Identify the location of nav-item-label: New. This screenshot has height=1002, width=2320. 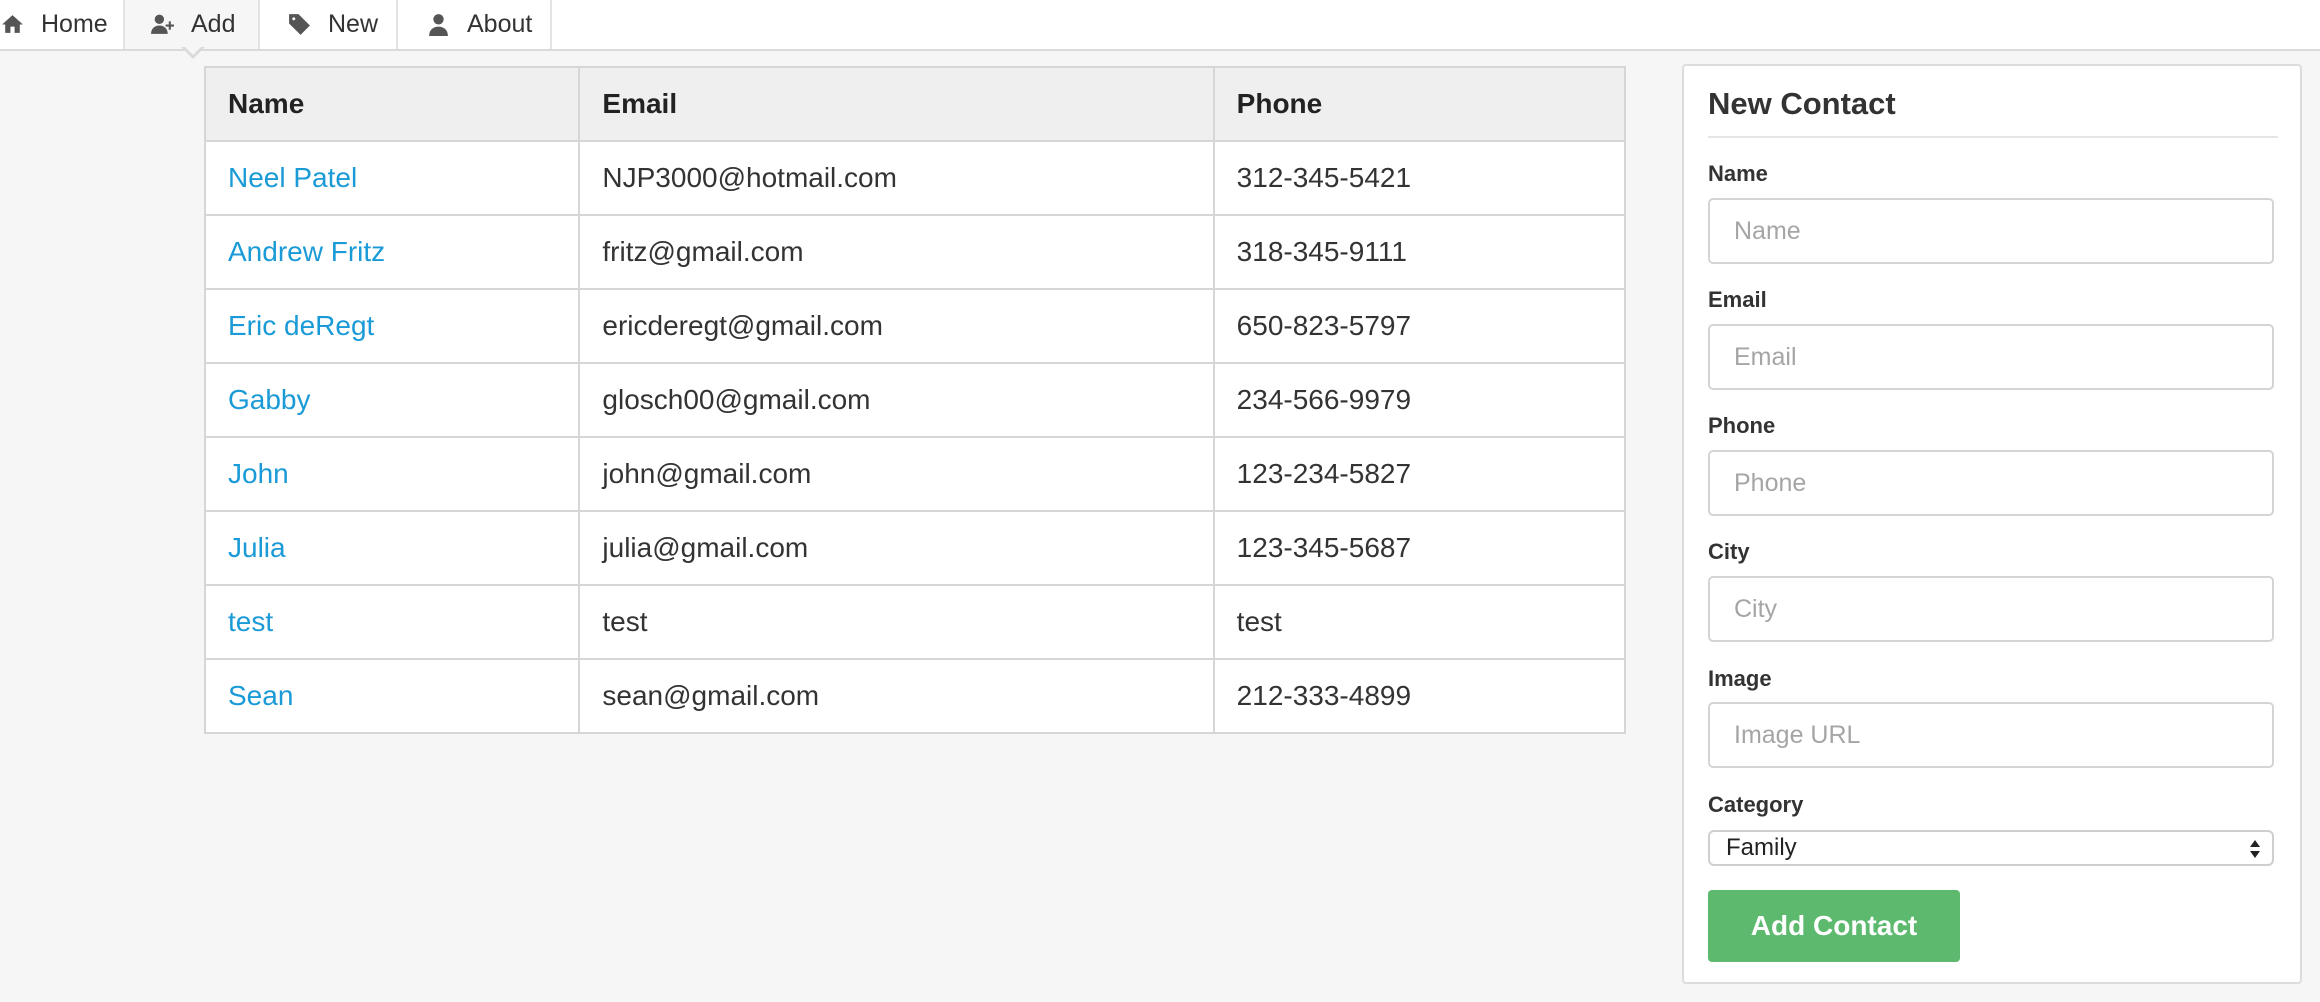
(353, 24).